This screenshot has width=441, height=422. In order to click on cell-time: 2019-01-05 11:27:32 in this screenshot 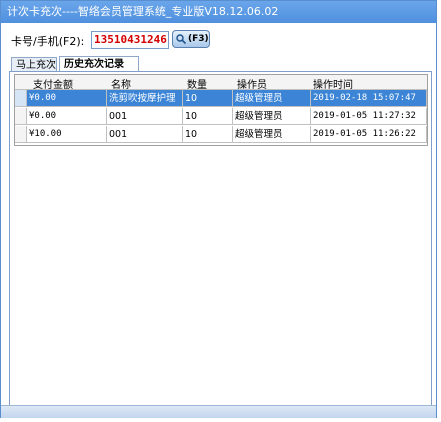, I will do `click(369, 116)`.